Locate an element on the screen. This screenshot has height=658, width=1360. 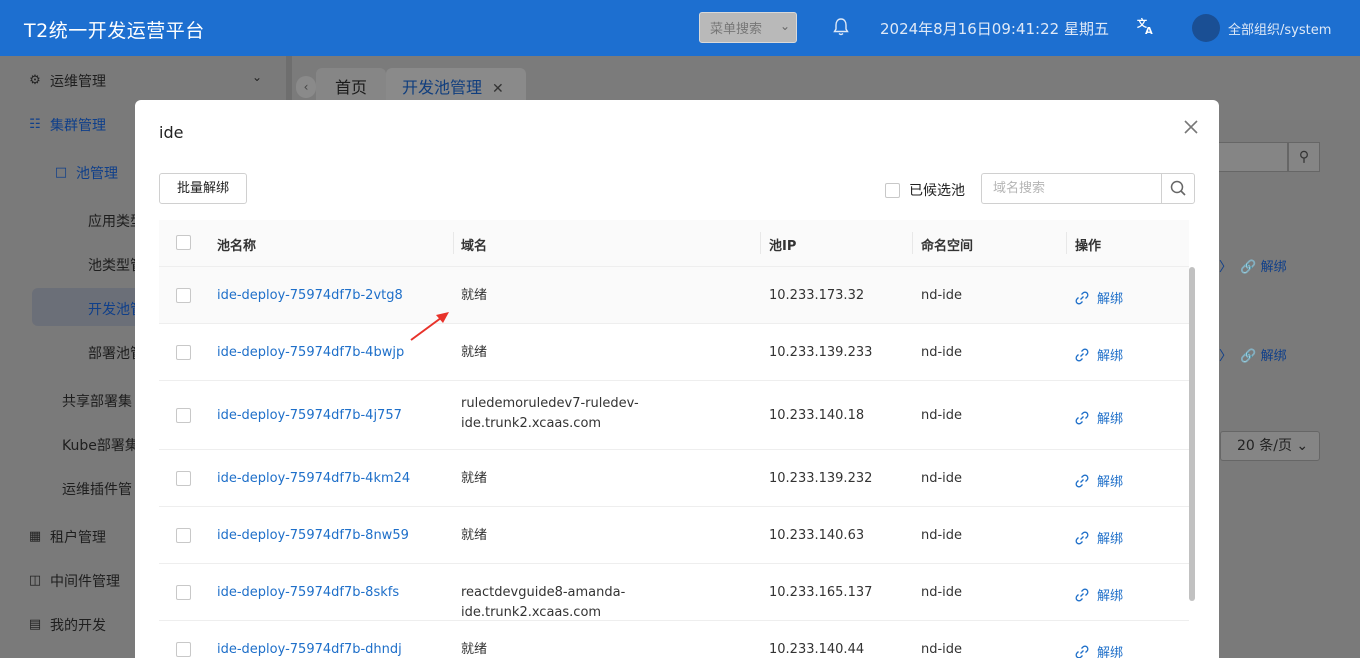
tab-scroll-left-icon: ‹ is located at coordinates (306, 87).